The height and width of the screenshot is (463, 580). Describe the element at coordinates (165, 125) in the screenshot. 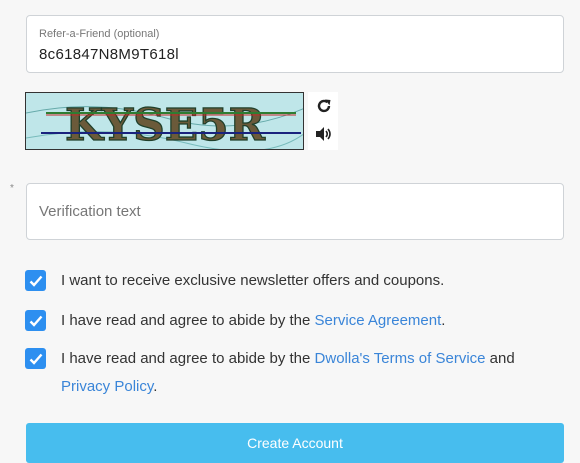

I see `captcha-text: KYSE5R` at that location.